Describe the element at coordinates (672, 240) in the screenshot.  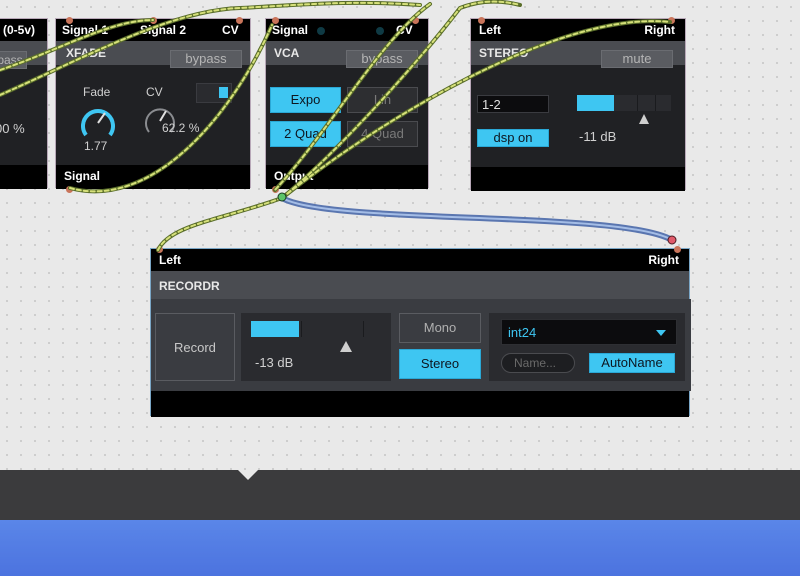
I see `input-connector-icon` at that location.